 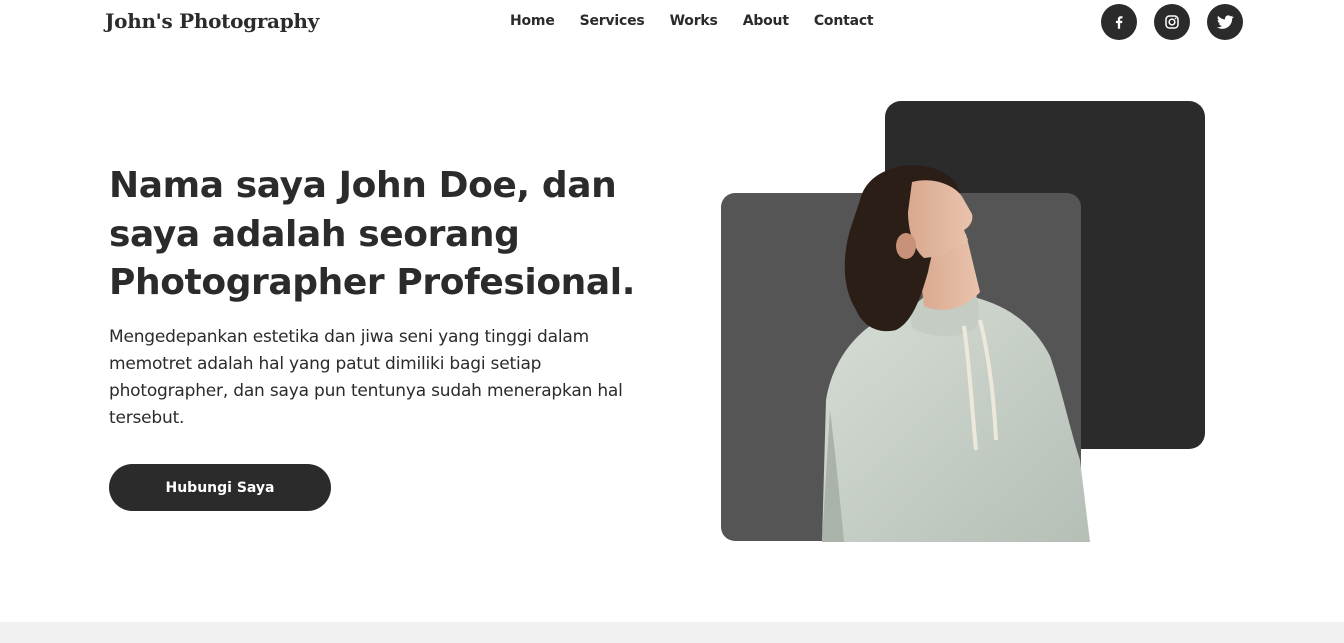 What do you see at coordinates (766, 21) in the screenshot?
I see `nav-link-about: About` at bounding box center [766, 21].